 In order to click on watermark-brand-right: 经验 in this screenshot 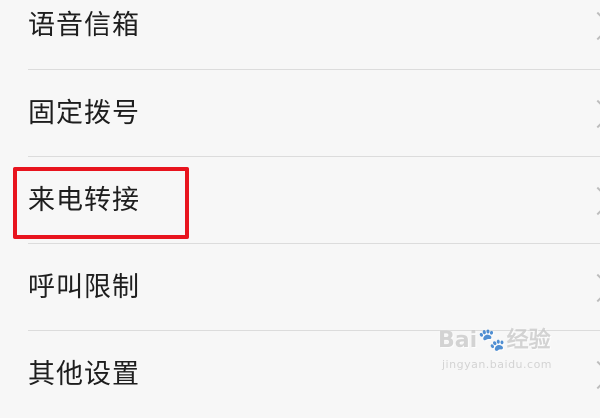, I will do `click(528, 340)`.